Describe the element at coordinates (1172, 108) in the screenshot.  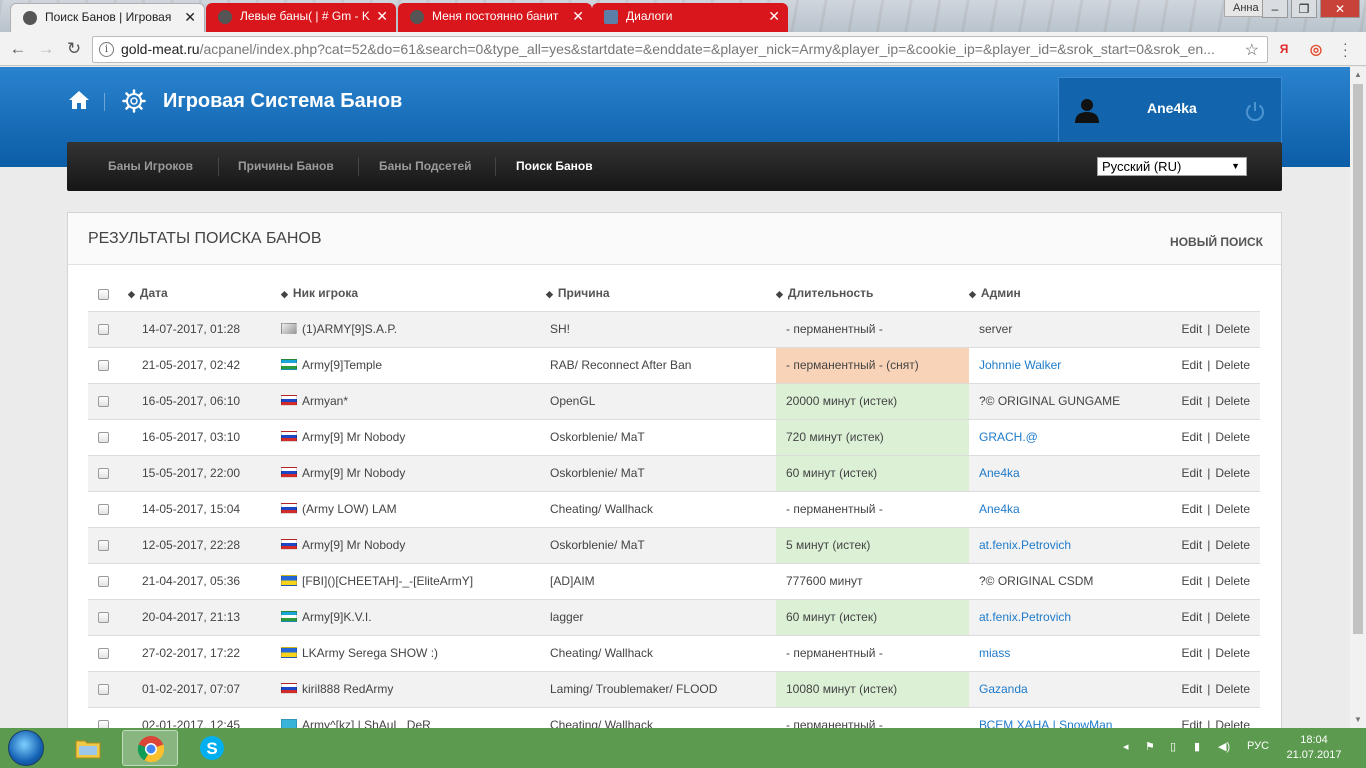
I see `username: Ane4ka` at that location.